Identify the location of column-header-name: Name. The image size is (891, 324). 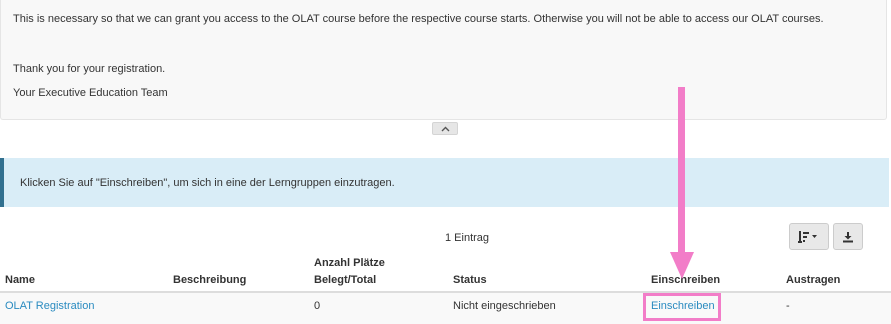
(20, 280).